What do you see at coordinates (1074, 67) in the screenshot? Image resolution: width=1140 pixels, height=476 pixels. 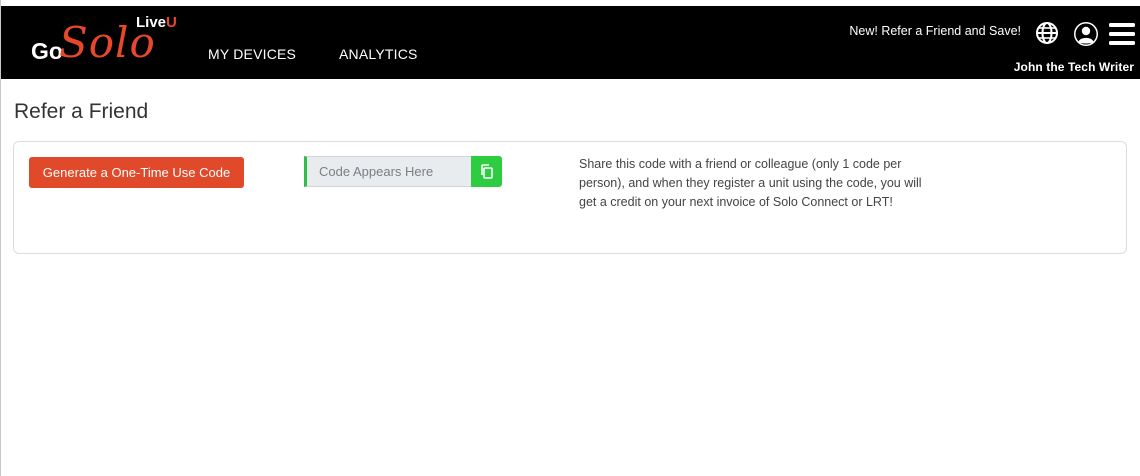 I see `logged-in-username: John the Tech Writer` at bounding box center [1074, 67].